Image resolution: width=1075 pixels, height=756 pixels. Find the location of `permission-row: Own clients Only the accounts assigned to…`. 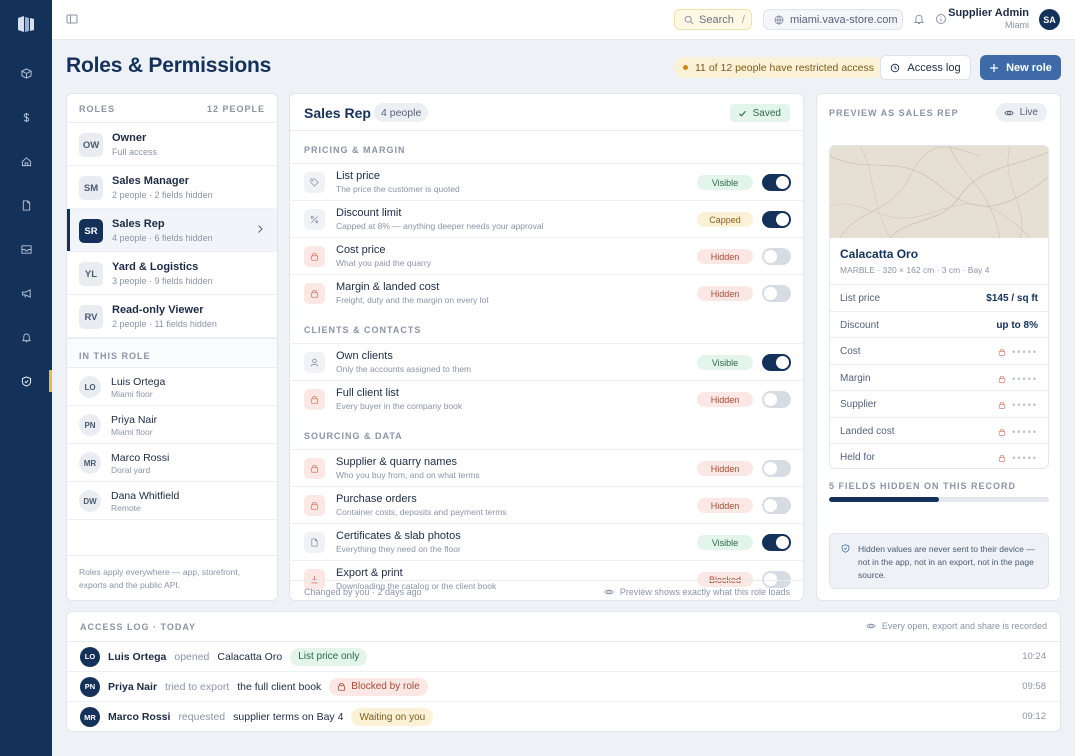

permission-row: Own clients Only the accounts assigned to… is located at coordinates (546, 361).